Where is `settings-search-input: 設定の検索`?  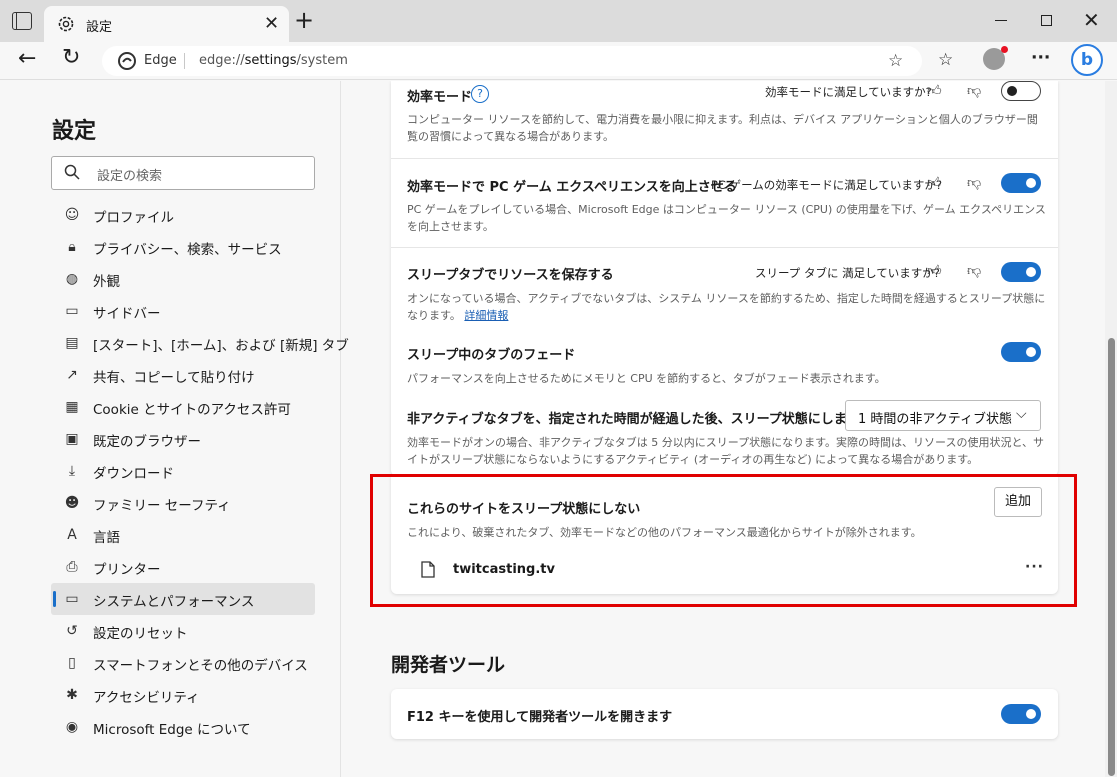 settings-search-input: 設定の検索 is located at coordinates (183, 173).